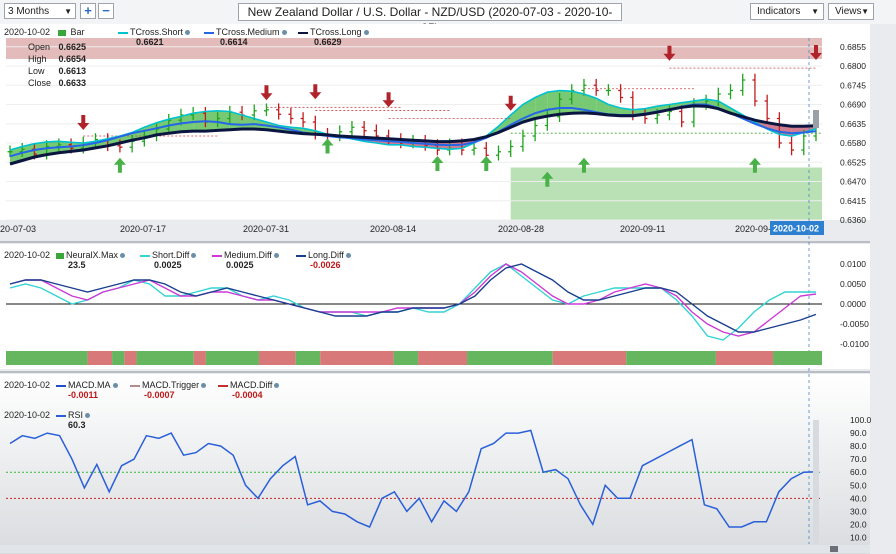  Describe the element at coordinates (853, 66) in the screenshot. I see `y-tick-label: 0.6800` at that location.